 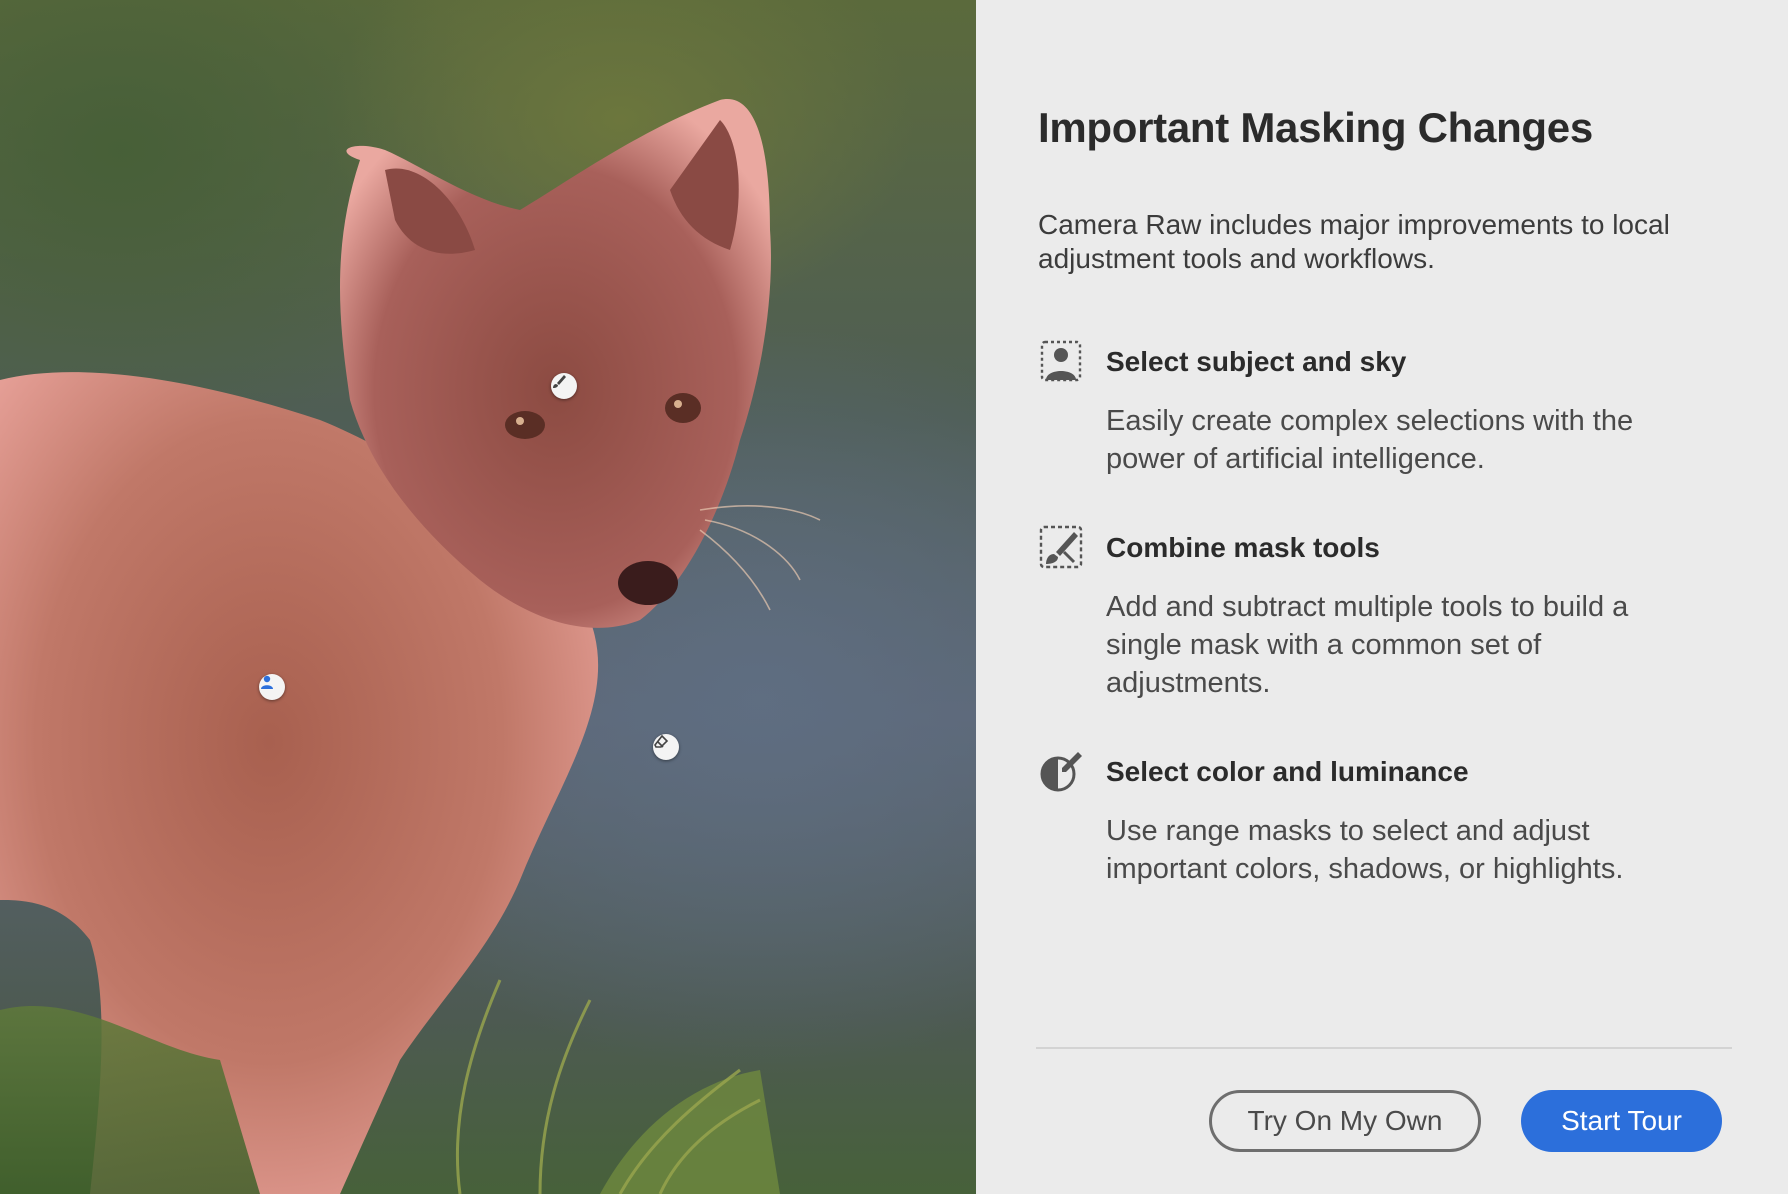 What do you see at coordinates (1061, 771) in the screenshot?
I see `color-range-icon` at bounding box center [1061, 771].